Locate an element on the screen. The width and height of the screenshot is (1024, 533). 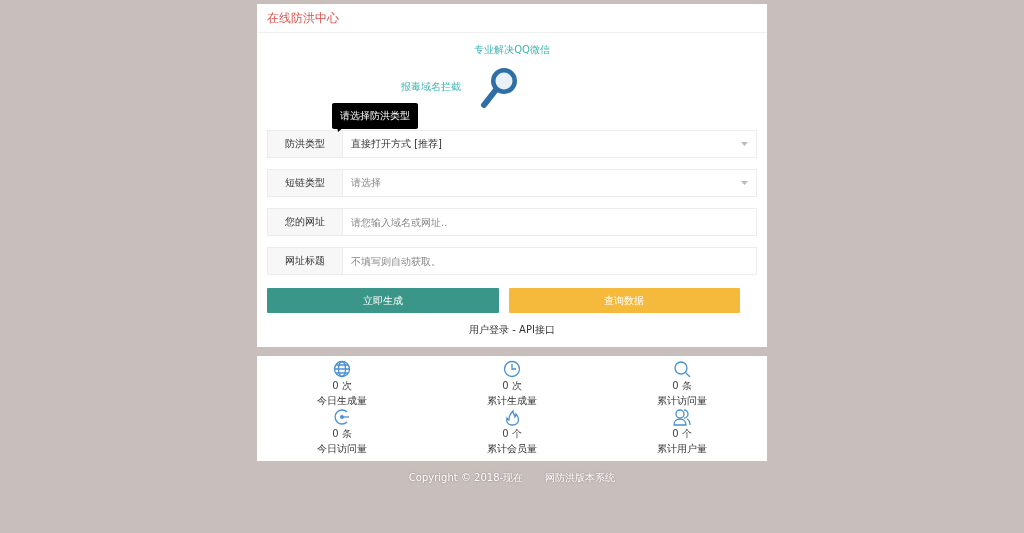
field-label: 防洪类型 is located at coordinates (305, 144).